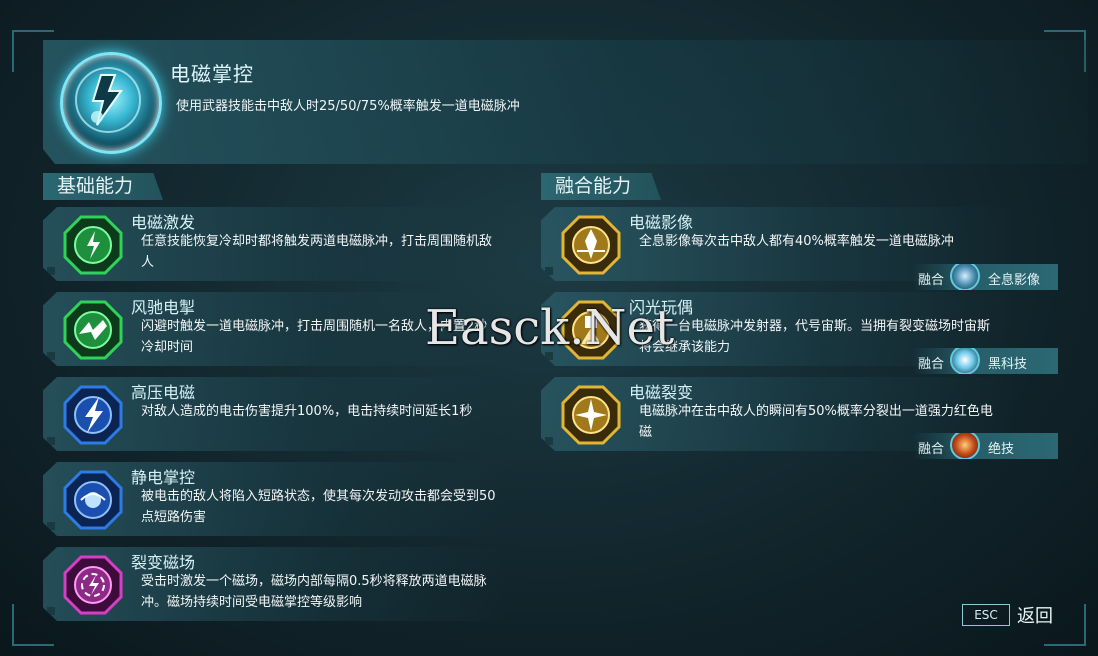  Describe the element at coordinates (163, 562) in the screenshot. I see `ability-title: 裂变磁场` at that location.